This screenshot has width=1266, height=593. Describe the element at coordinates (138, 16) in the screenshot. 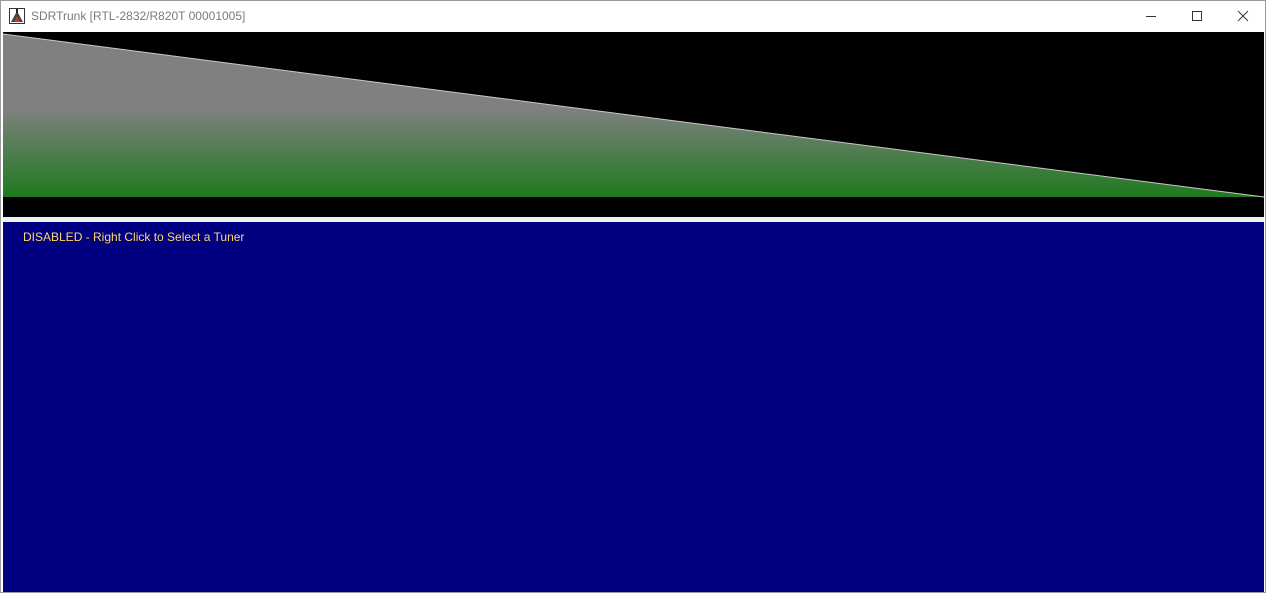

I see `window-title: SDRTrunk [RTL-2832/R820T 00001005]` at that location.